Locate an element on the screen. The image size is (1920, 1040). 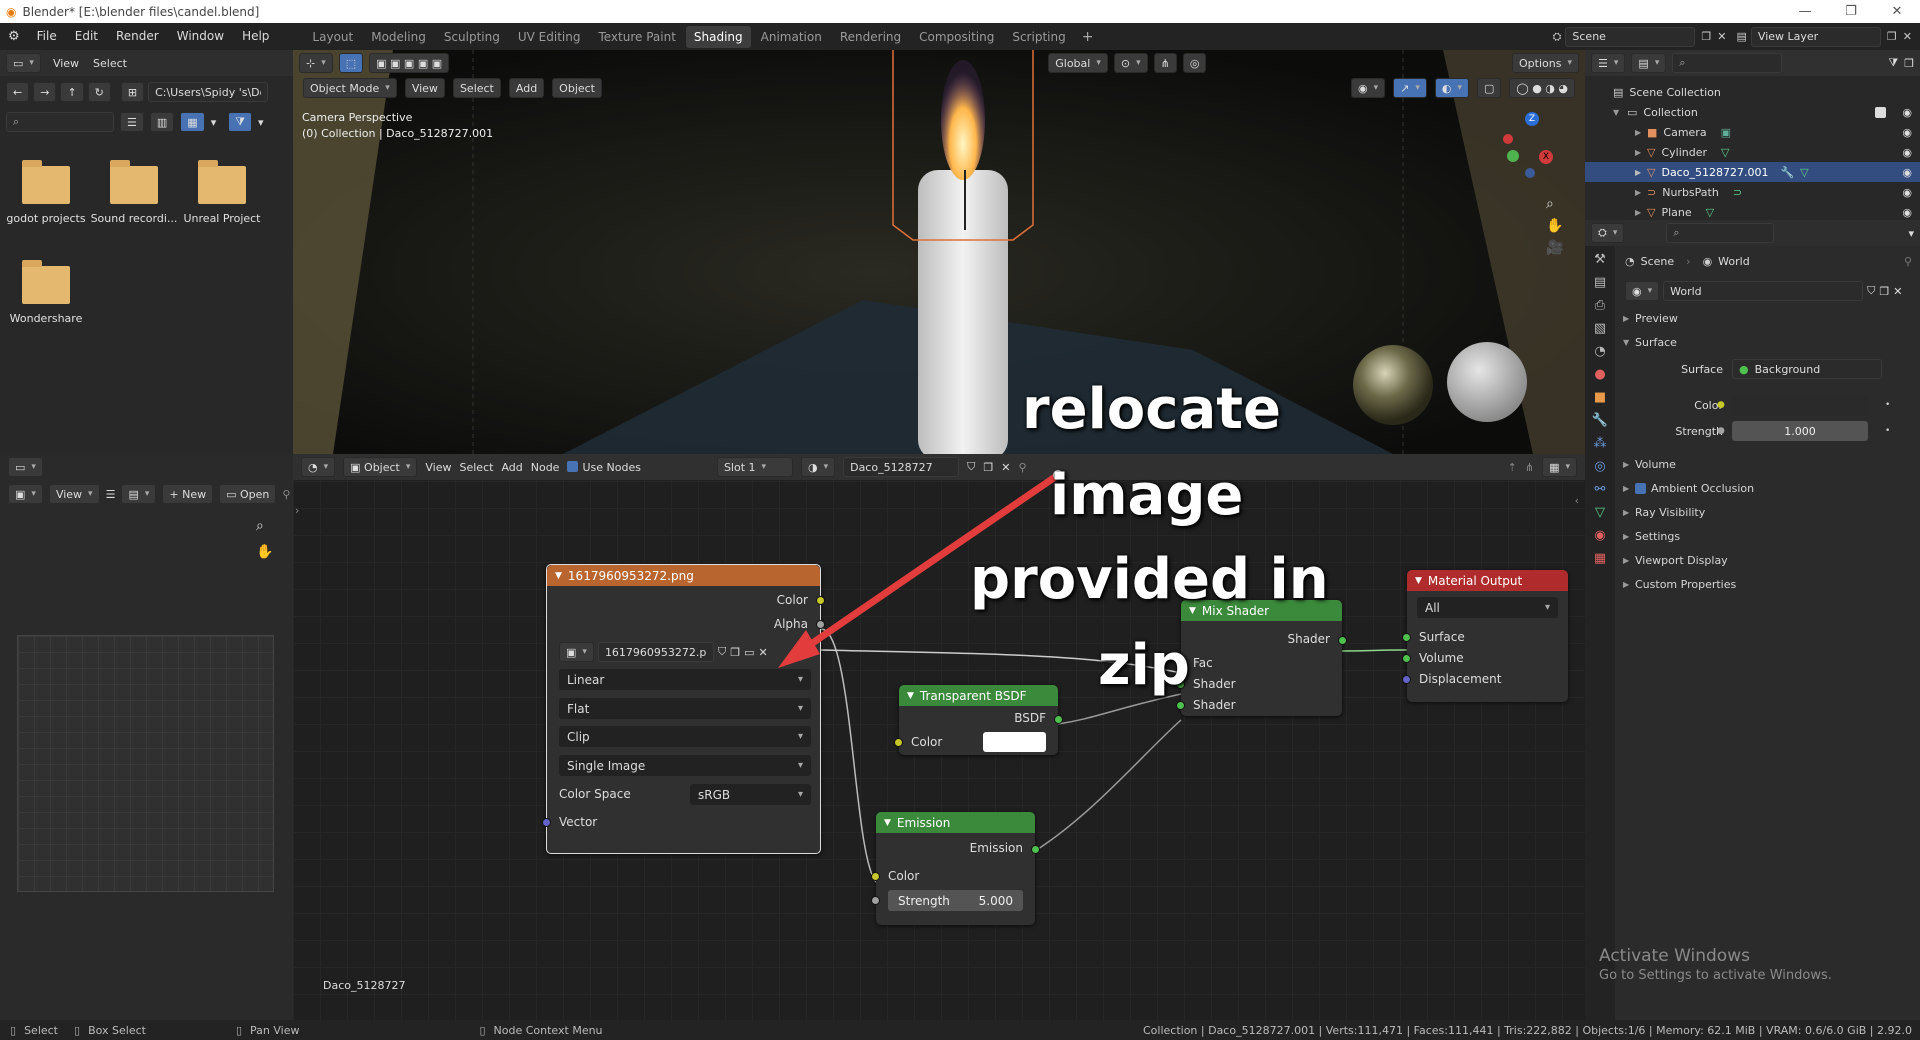
section-ambient-occlusion: ▶ Ambient Occlusion is located at coordinates (1768, 488).